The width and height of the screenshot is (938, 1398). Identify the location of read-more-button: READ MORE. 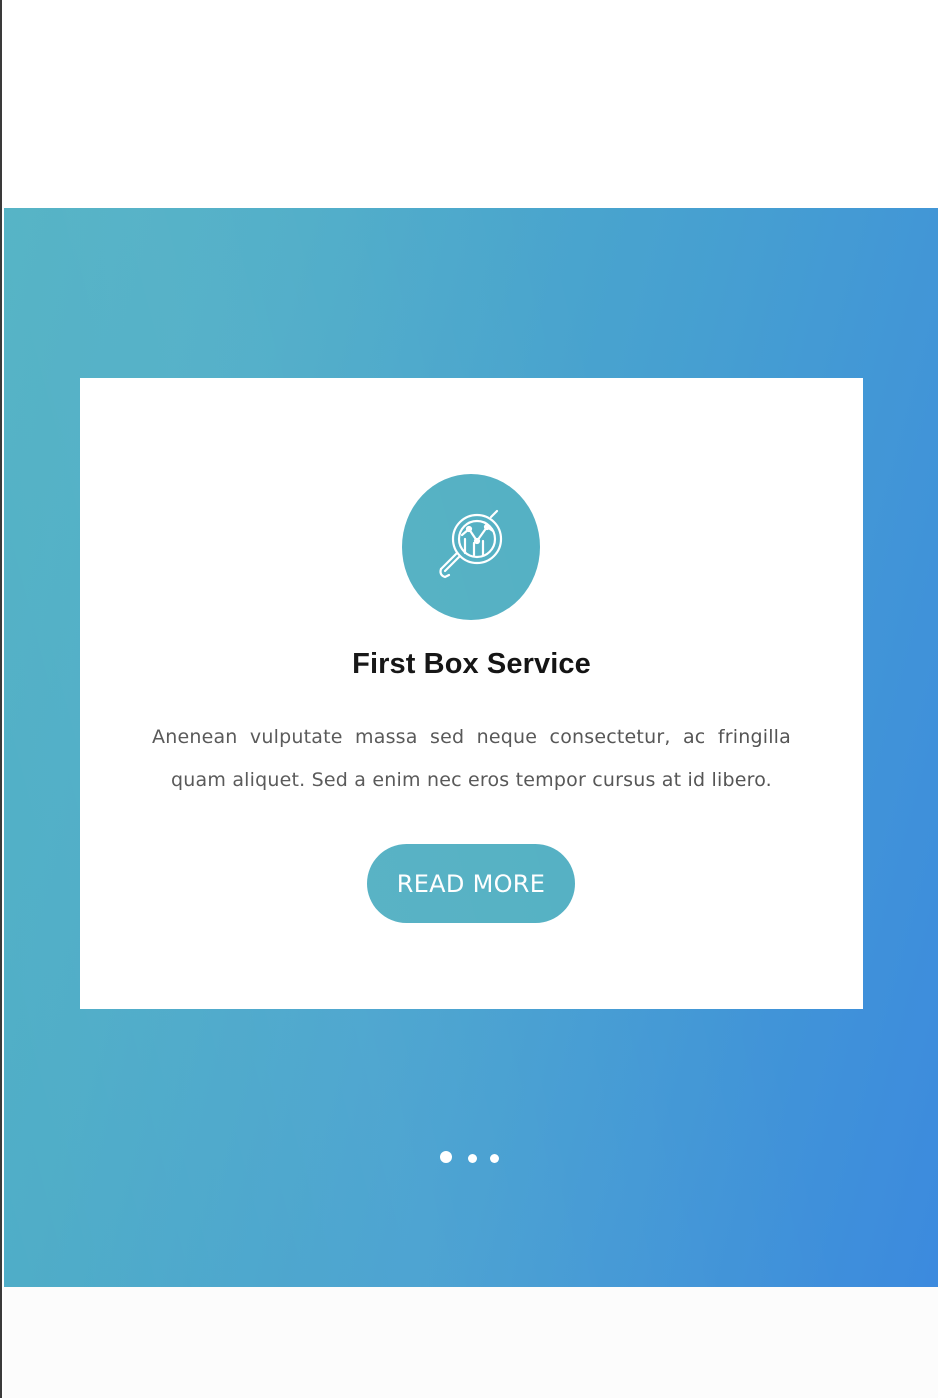
(471, 883).